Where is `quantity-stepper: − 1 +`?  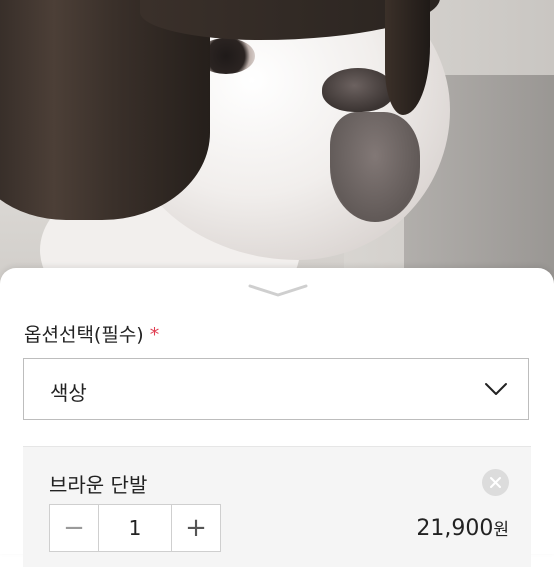 quantity-stepper: − 1 + is located at coordinates (135, 528).